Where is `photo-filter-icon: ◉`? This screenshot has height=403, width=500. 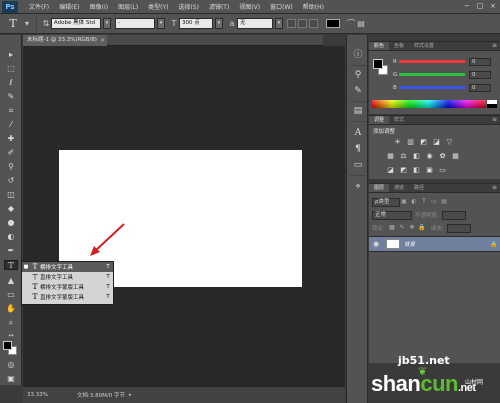
photo-filter-icon: ◉ is located at coordinates (429, 156).